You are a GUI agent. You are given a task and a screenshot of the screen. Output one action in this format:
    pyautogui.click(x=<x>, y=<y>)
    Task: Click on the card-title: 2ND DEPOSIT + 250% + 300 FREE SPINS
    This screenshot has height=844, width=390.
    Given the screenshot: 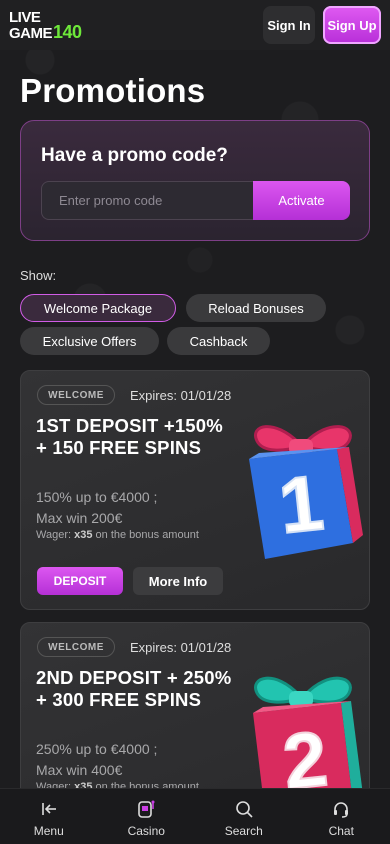 What is the action you would take?
    pyautogui.click(x=134, y=688)
    